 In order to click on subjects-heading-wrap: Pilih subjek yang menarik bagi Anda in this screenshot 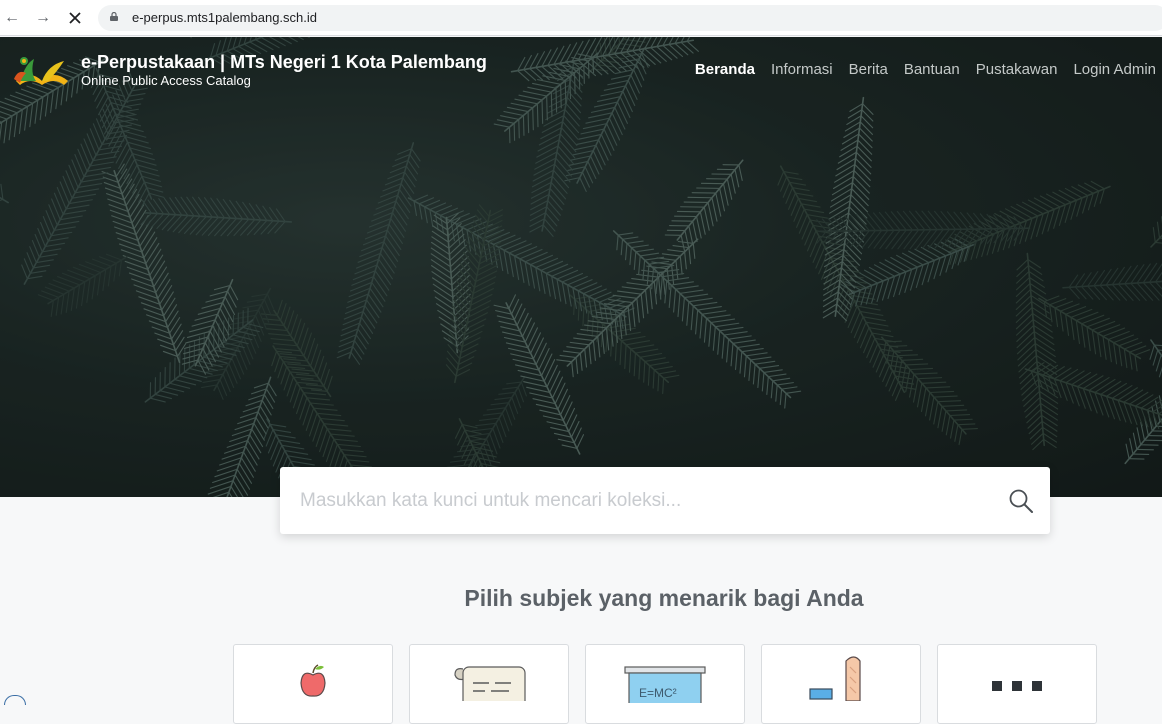, I will do `click(581, 598)`.